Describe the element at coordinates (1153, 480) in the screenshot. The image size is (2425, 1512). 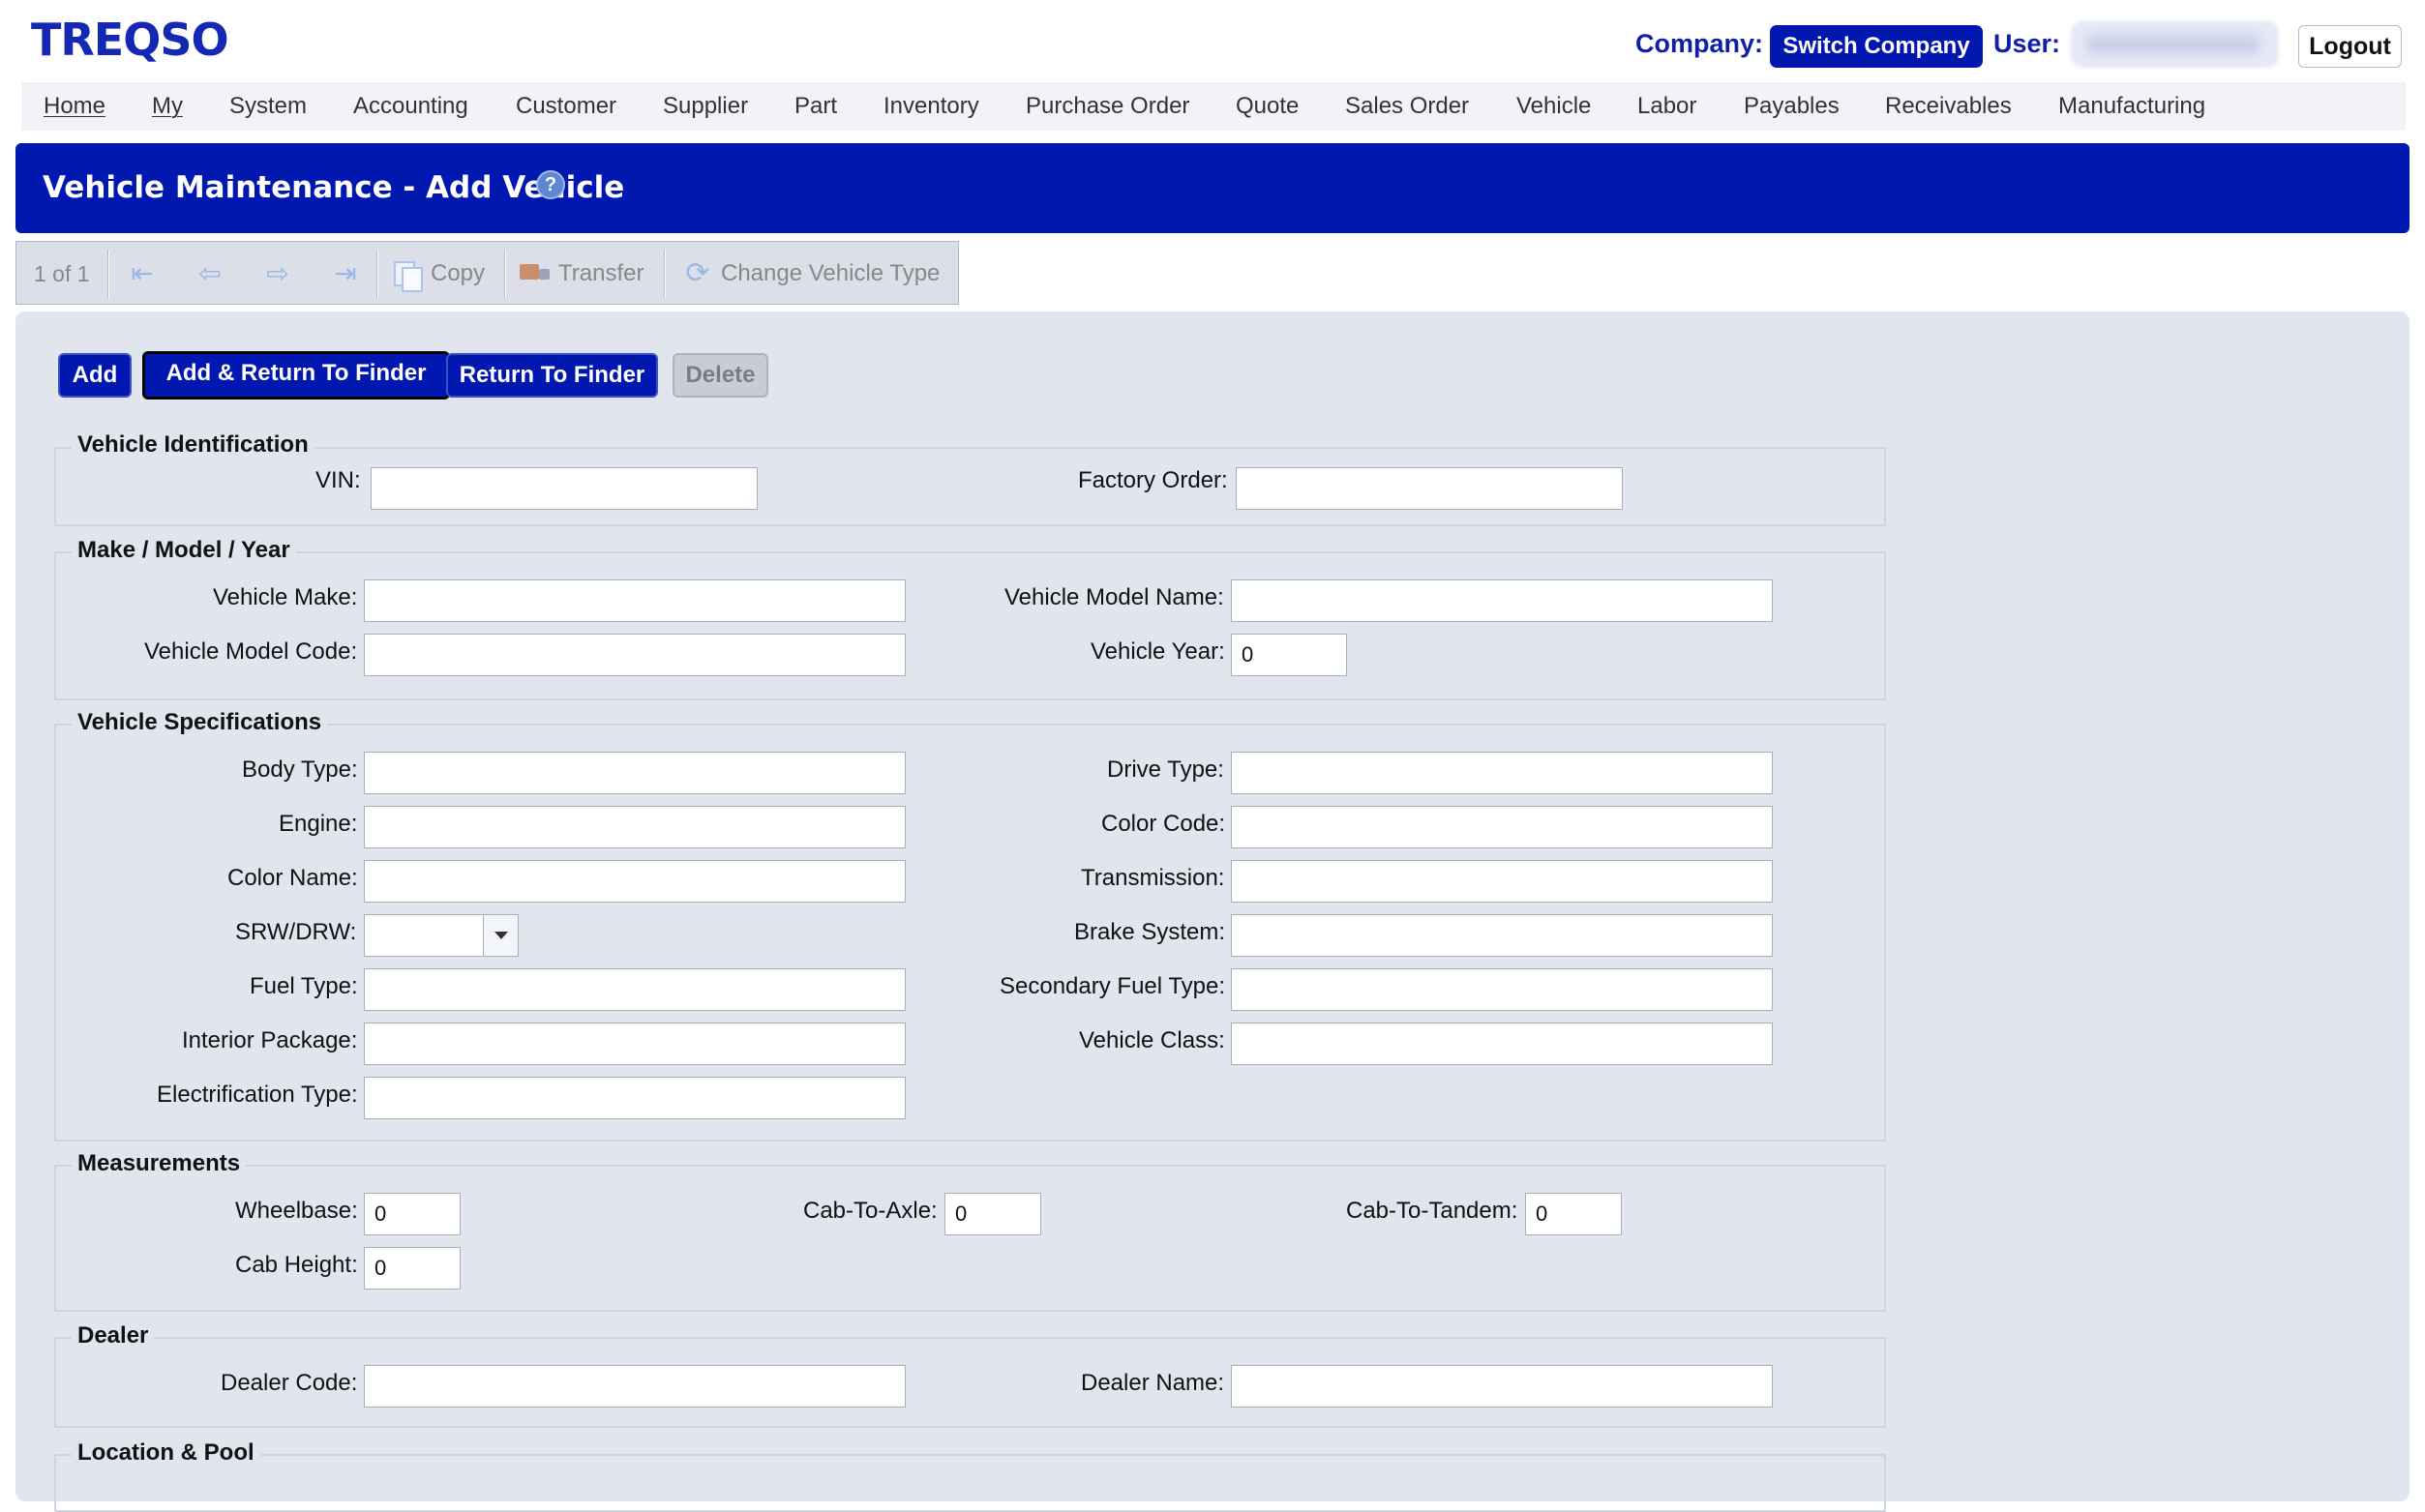
I see `factory-order-label: Factory Order:` at that location.